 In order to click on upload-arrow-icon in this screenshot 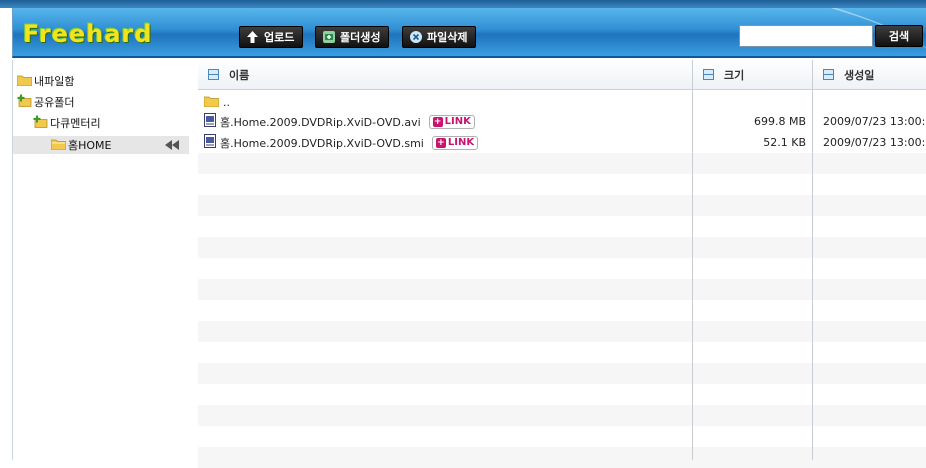, I will do `click(252, 37)`.